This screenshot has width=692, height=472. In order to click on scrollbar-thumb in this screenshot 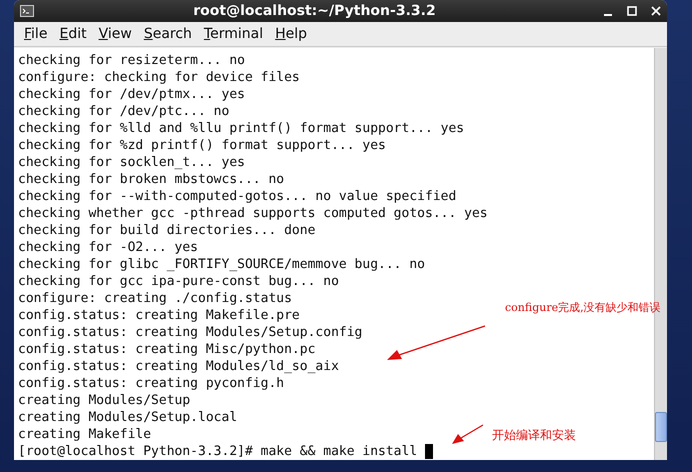, I will do `click(661, 427)`.